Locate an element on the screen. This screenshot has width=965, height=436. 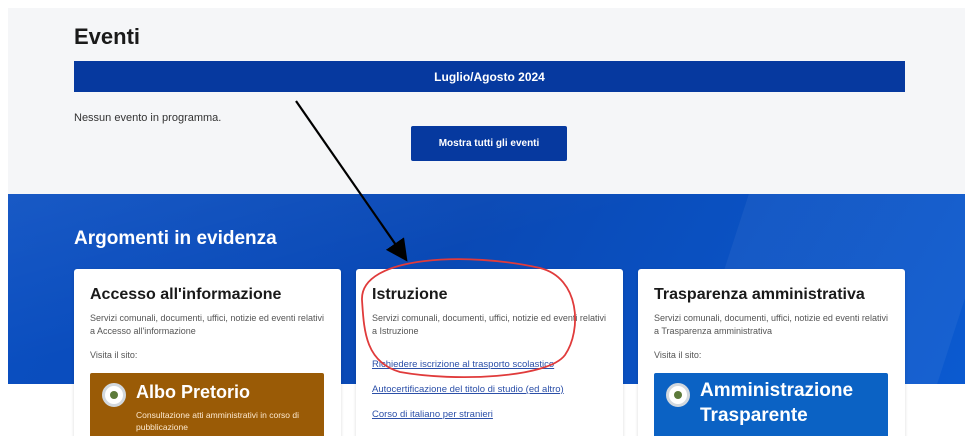
no-events-message: Nessun evento in programma. is located at coordinates (148, 118).